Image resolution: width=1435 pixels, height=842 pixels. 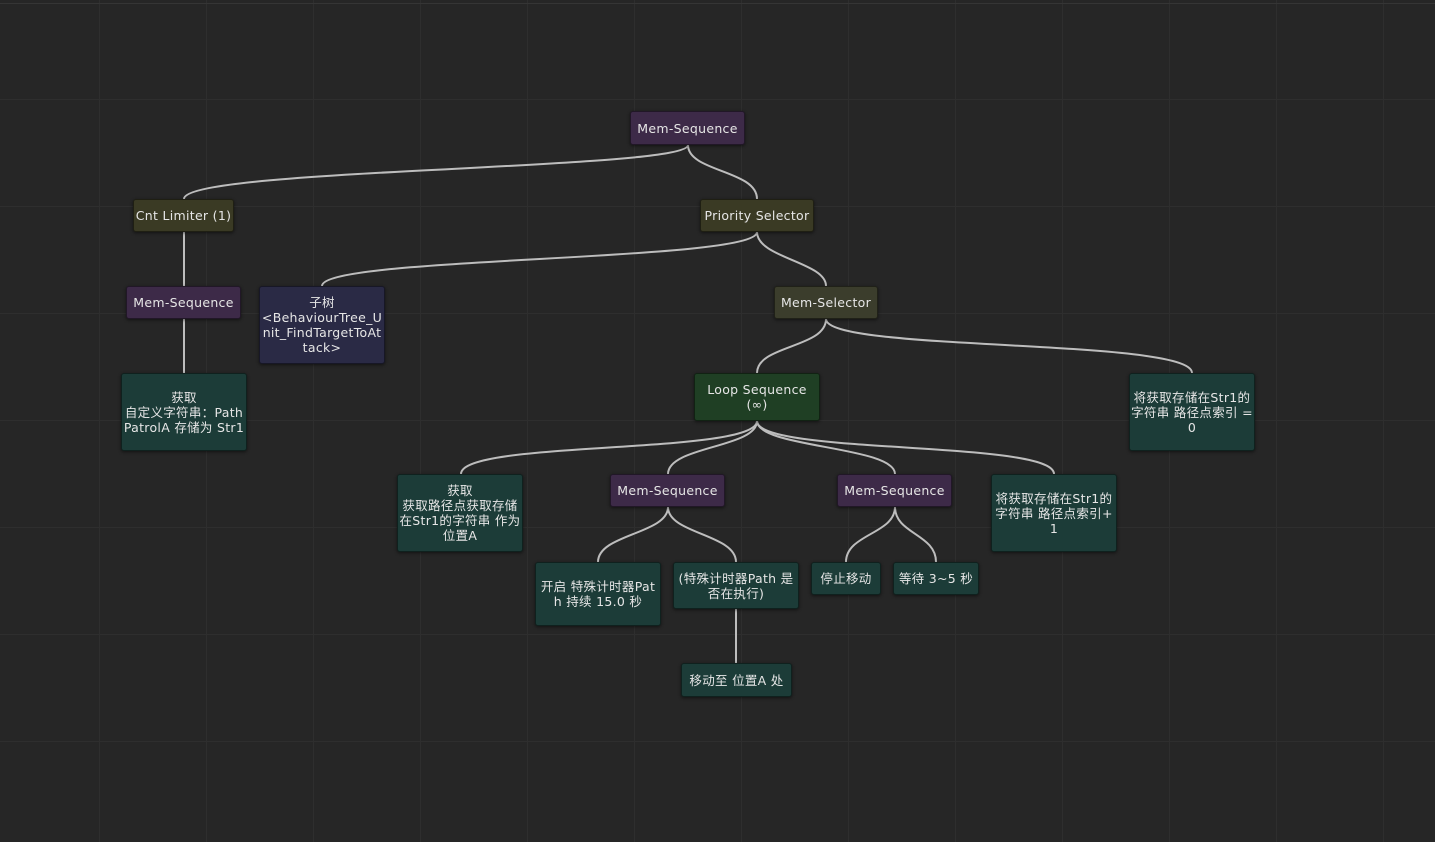 What do you see at coordinates (702, 534) in the screenshot?
I see `edge-timer-seq-check` at bounding box center [702, 534].